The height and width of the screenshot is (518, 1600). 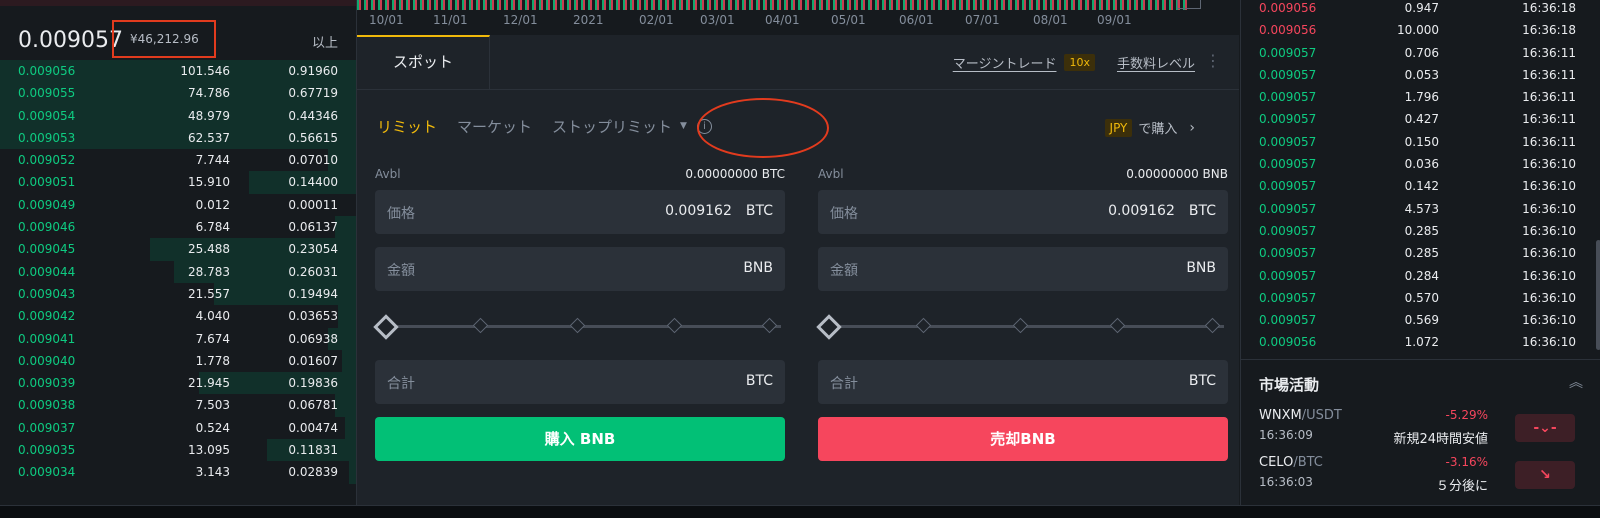 I want to click on trade-row: 0.009057 0.706 16:36:11, so click(x=1413, y=53).